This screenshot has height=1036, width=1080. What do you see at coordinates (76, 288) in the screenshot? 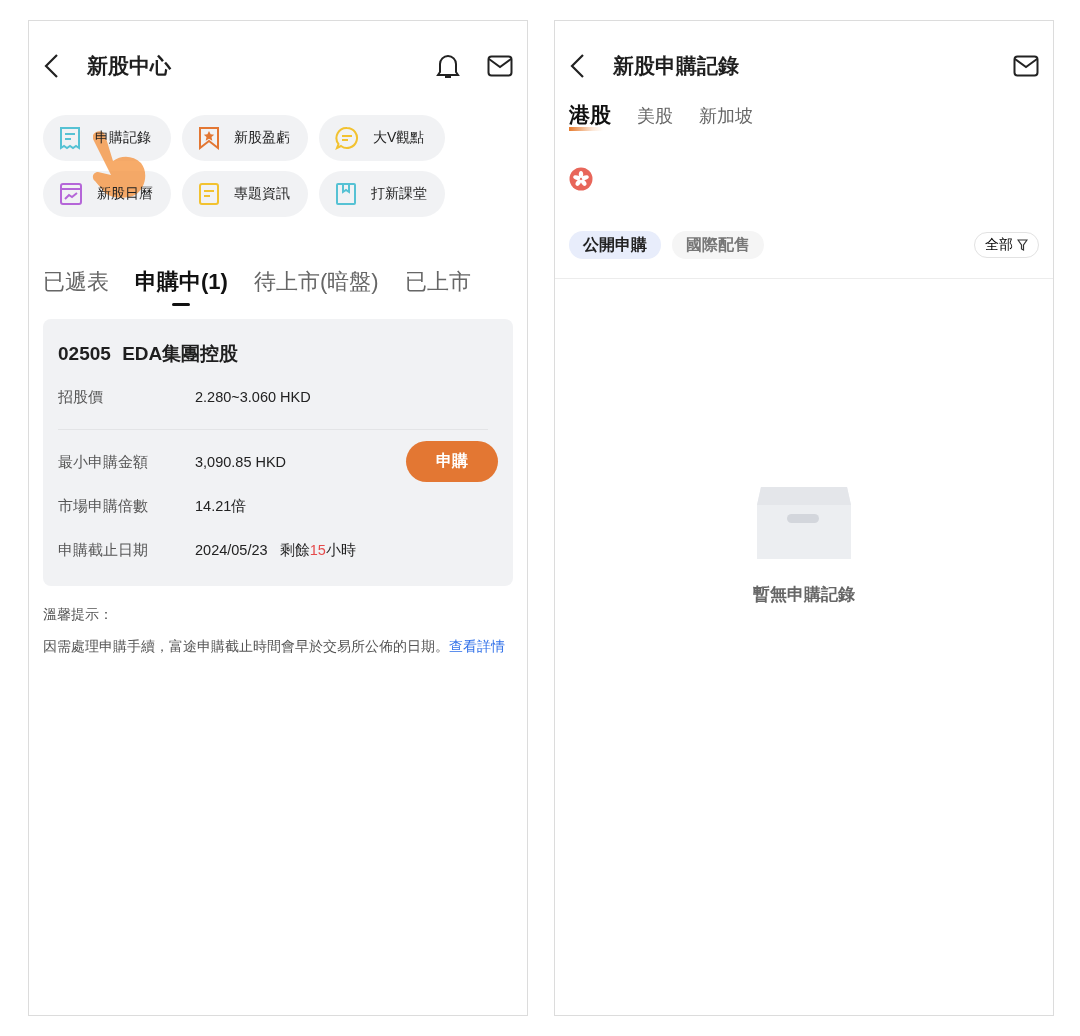
I see `status-tab: 已遞表` at bounding box center [76, 288].